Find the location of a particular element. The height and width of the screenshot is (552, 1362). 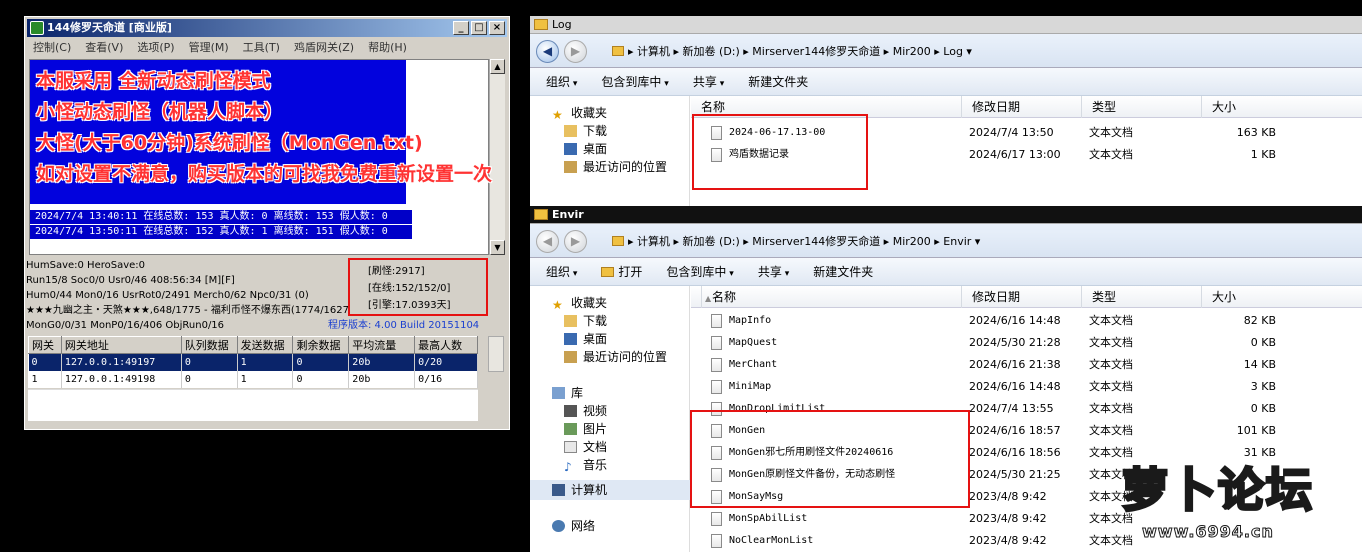

table-row: 1 127.0.0.1:49198 0 1 0 20b 0/16 is located at coordinates (253, 379).